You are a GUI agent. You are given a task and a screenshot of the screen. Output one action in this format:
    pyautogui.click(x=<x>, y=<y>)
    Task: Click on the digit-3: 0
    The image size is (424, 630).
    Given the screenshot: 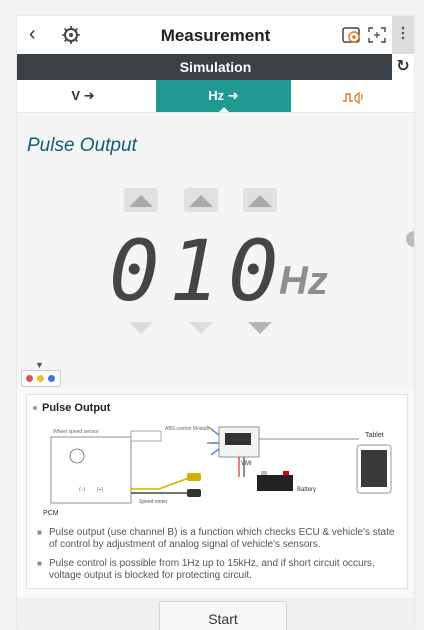 What is the action you would take?
    pyautogui.click(x=253, y=271)
    